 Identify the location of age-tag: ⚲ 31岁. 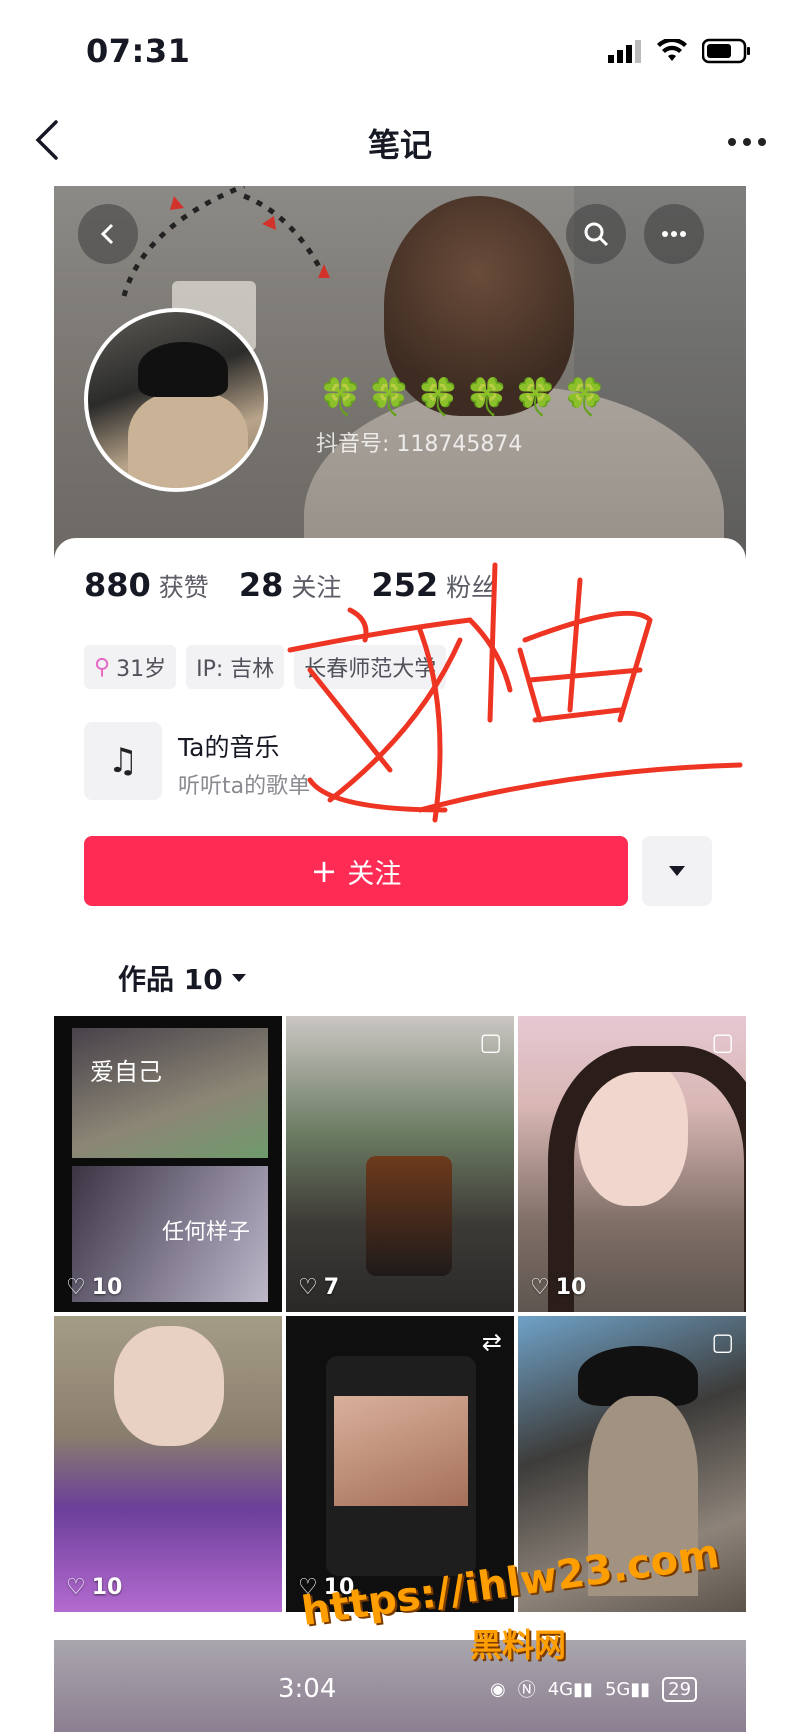
(130, 667).